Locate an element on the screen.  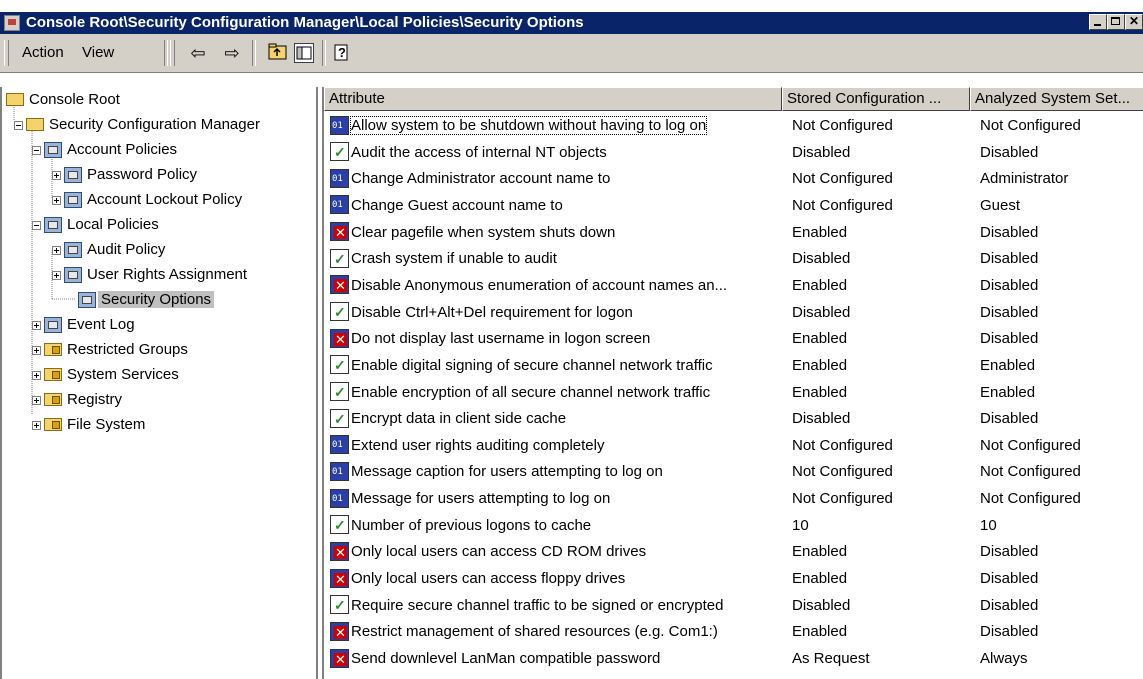
tree-node-label: Registry is located at coordinates (95, 399).